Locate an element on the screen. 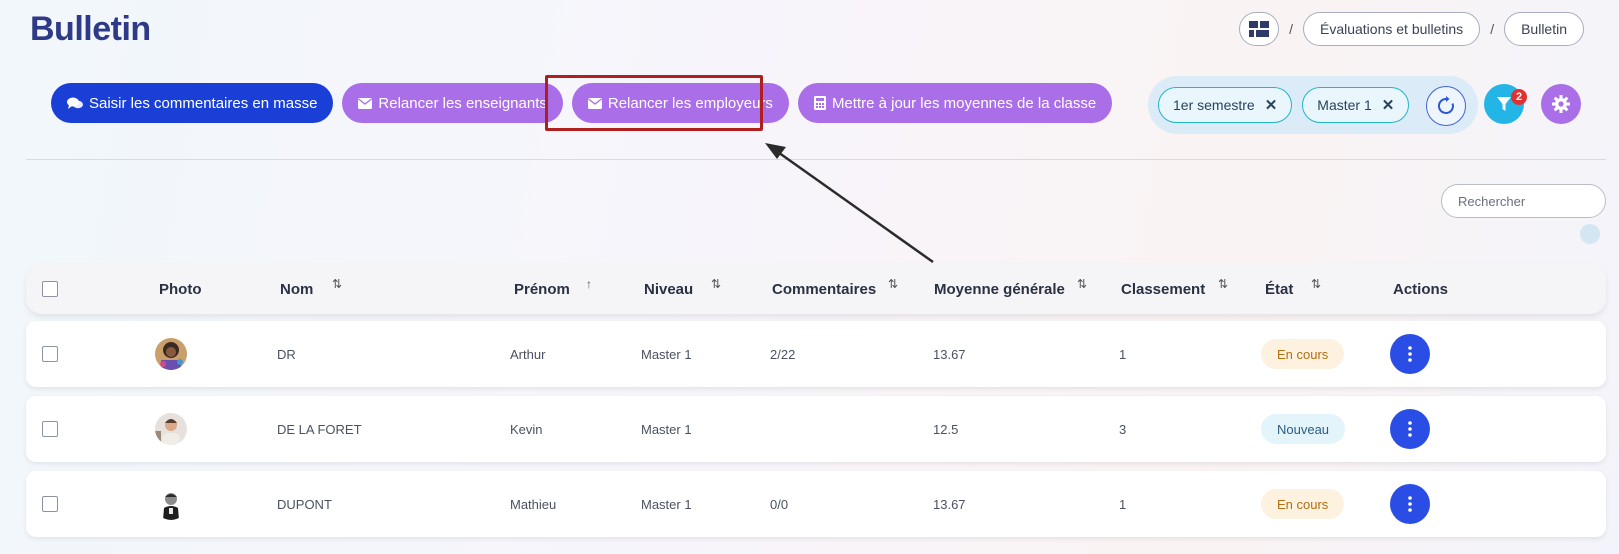  column-header-actions: Actions is located at coordinates (1421, 289).